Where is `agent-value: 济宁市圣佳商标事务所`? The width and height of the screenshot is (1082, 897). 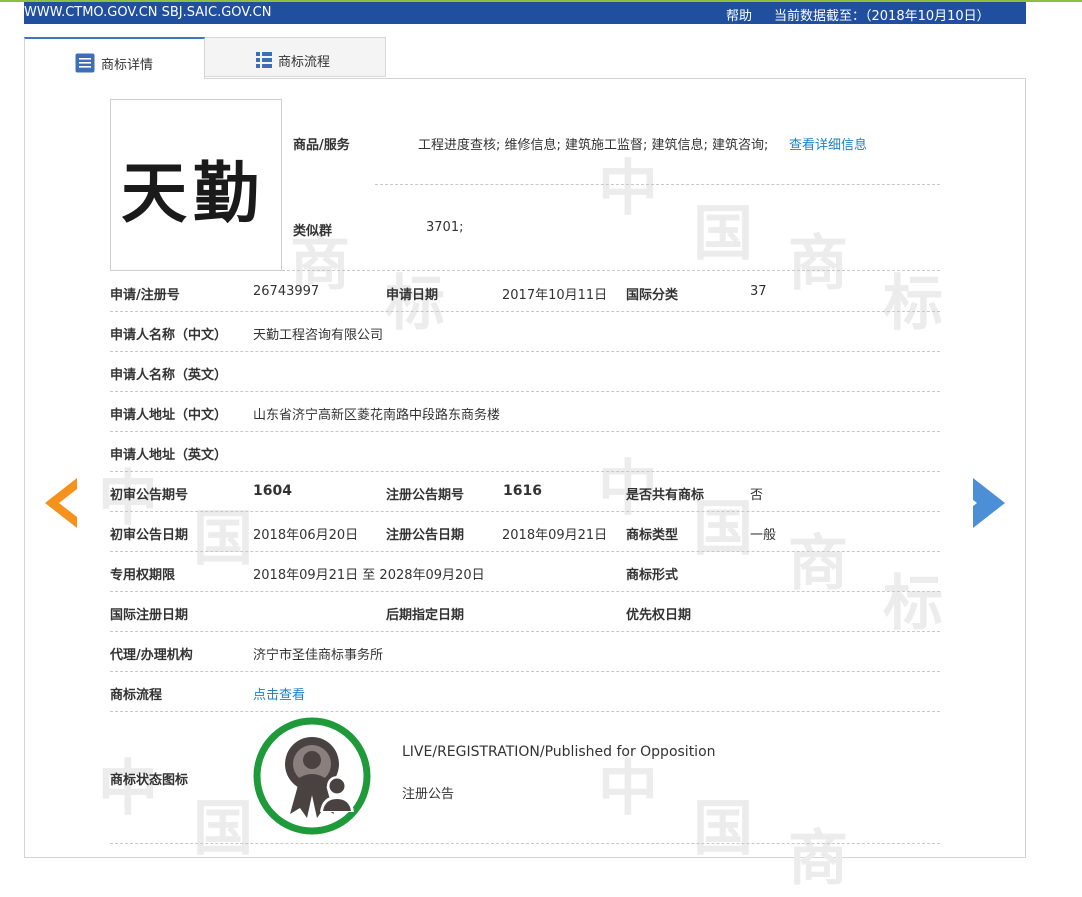
agent-value: 济宁市圣佳商标事务所 is located at coordinates (318, 655).